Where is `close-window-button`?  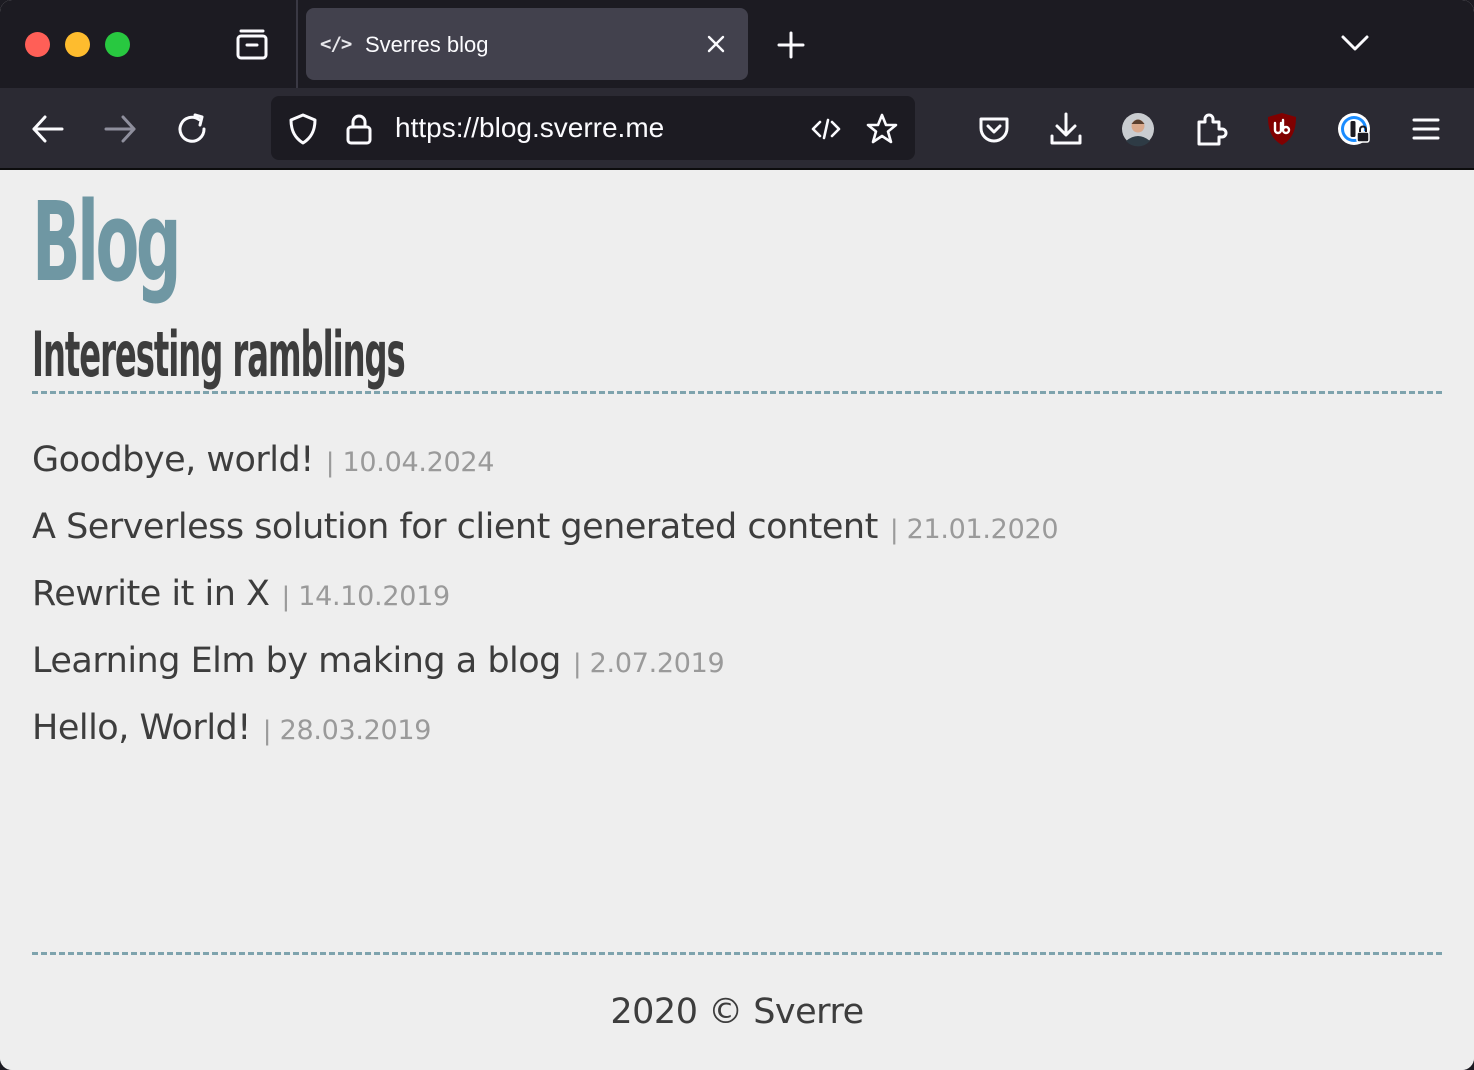 close-window-button is located at coordinates (37, 44).